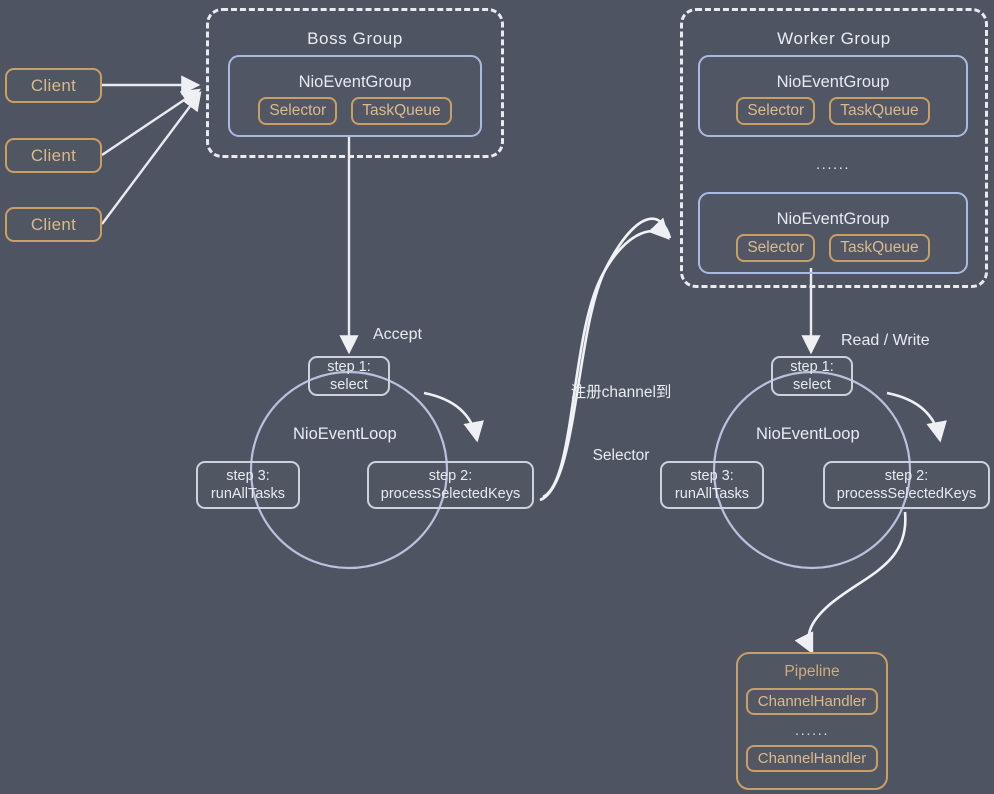 The width and height of the screenshot is (994, 794). I want to click on client-box-3: Client, so click(53, 224).